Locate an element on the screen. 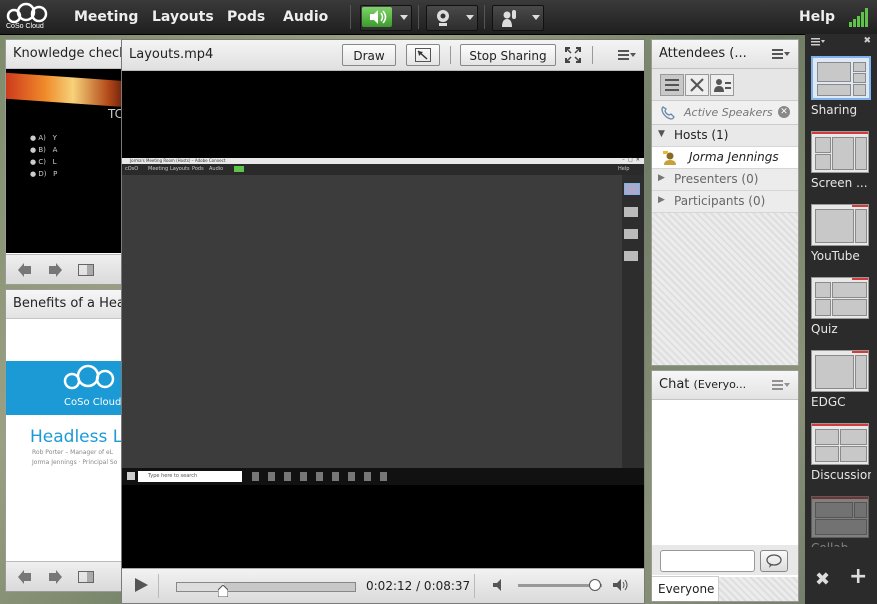 The width and height of the screenshot is (877, 604). hosts-group-header: ▼ Hosts (1) is located at coordinates (725, 136).